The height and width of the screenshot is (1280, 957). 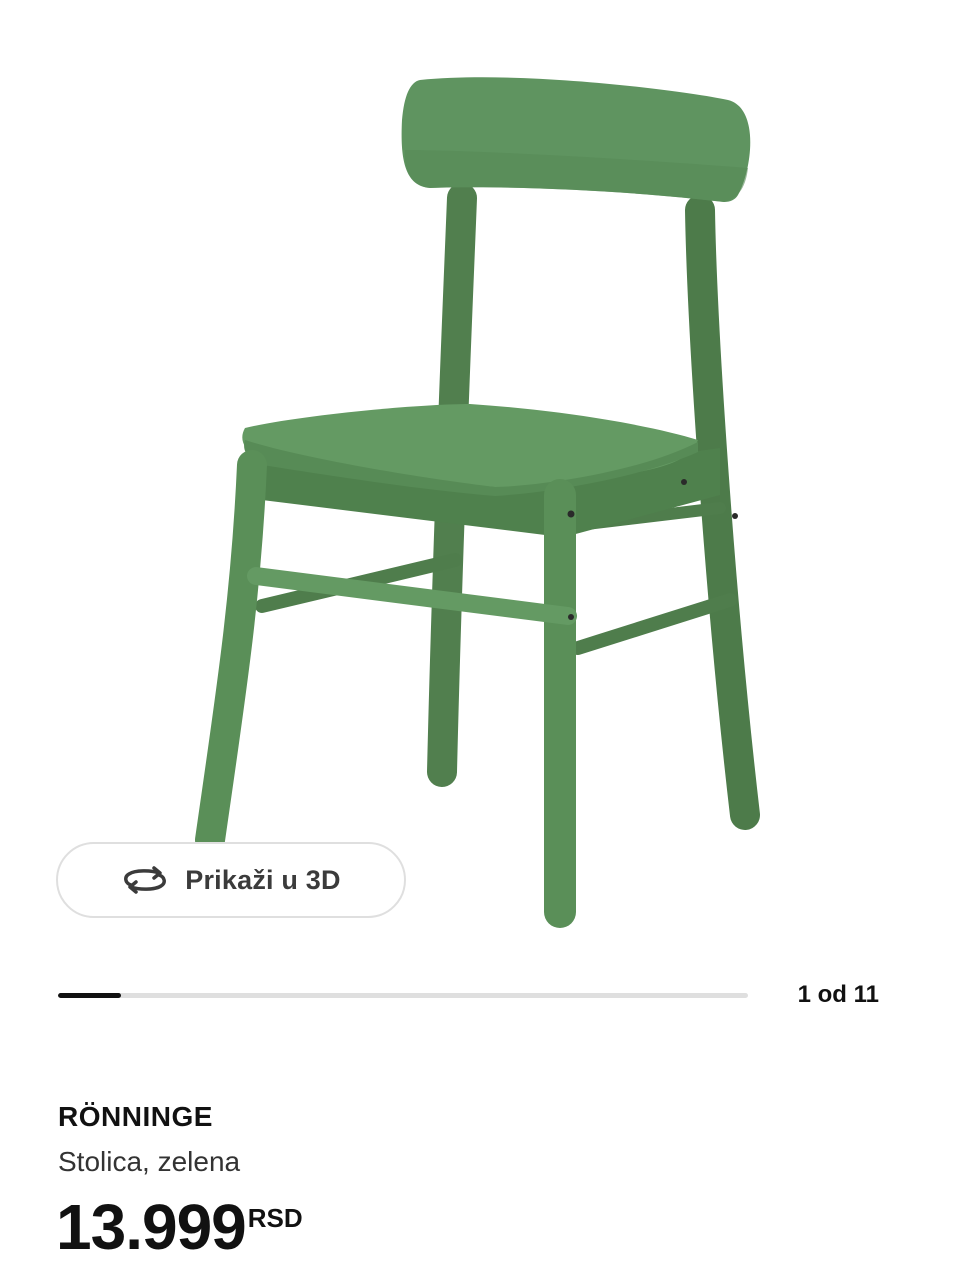 I want to click on product-price: 13.999 RSD, so click(x=179, y=1227).